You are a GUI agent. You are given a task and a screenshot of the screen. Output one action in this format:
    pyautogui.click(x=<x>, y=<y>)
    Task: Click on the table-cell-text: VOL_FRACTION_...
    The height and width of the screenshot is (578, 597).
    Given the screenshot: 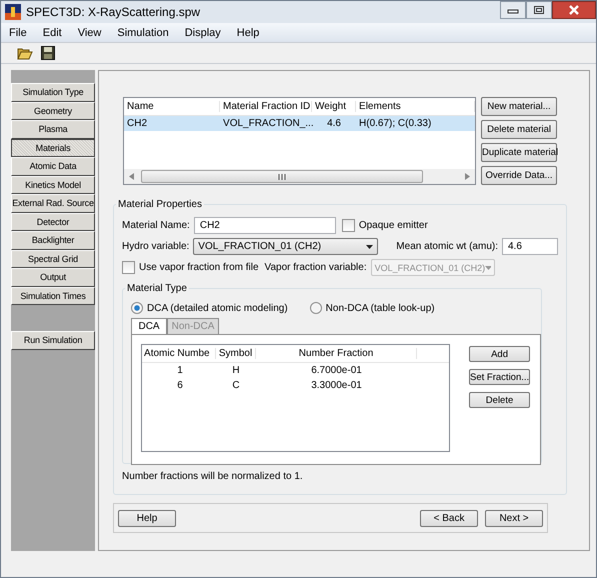 What is the action you would take?
    pyautogui.click(x=267, y=123)
    